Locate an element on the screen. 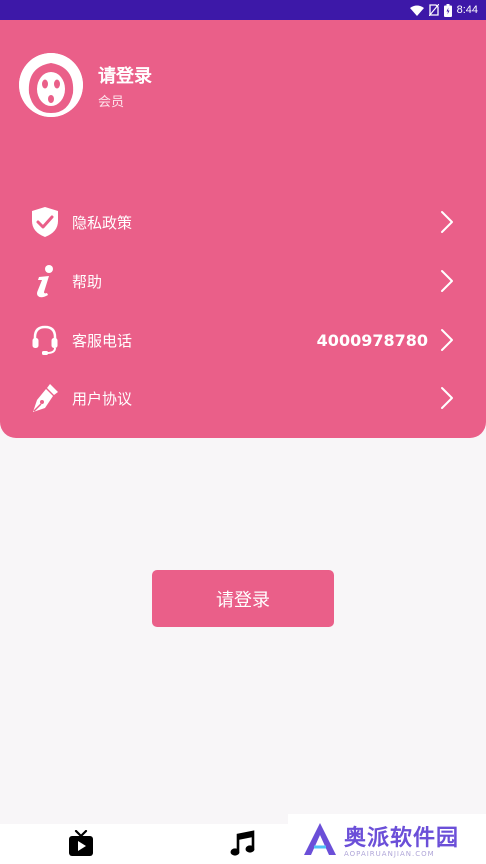 This screenshot has width=486, height=864. pen-nib-icon is located at coordinates (45, 398).